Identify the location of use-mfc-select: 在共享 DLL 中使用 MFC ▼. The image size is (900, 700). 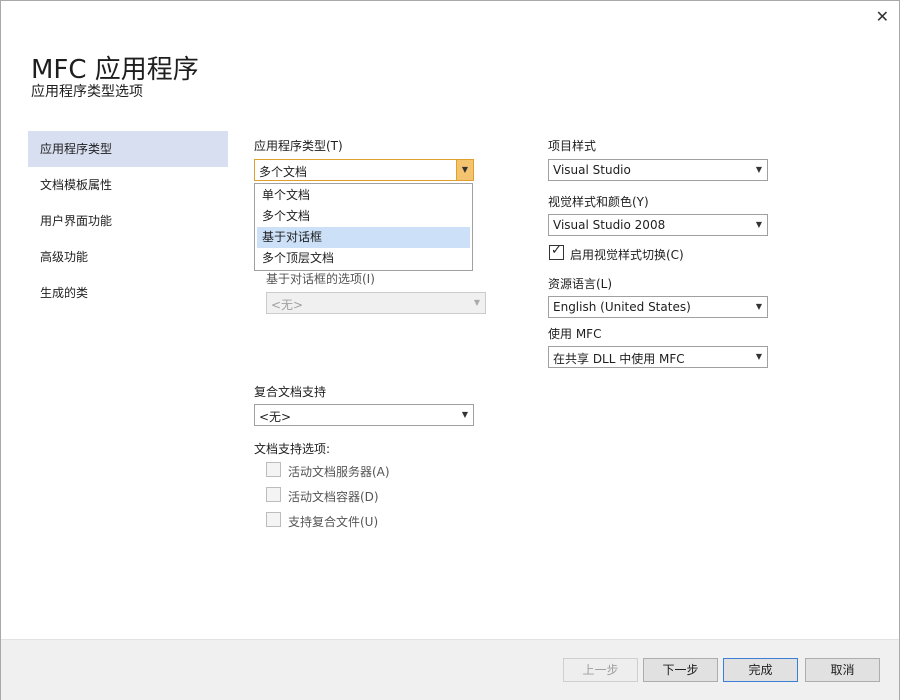
(658, 357).